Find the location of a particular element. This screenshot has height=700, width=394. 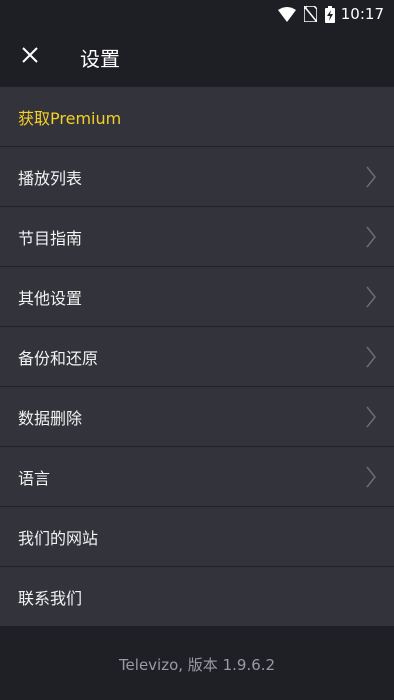

menu-item-label: 数据删除 is located at coordinates (50, 418).